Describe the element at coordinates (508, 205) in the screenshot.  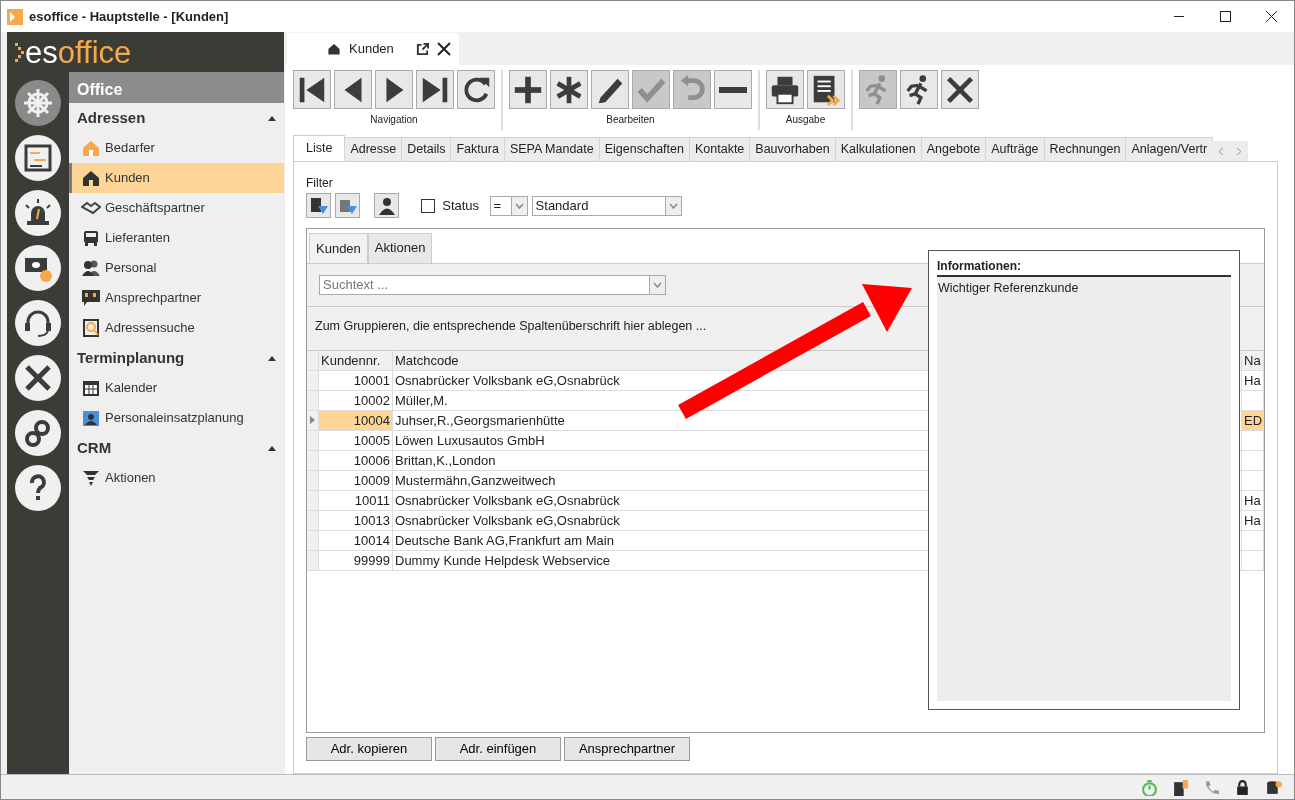
I see `operator-dropdown: =` at that location.